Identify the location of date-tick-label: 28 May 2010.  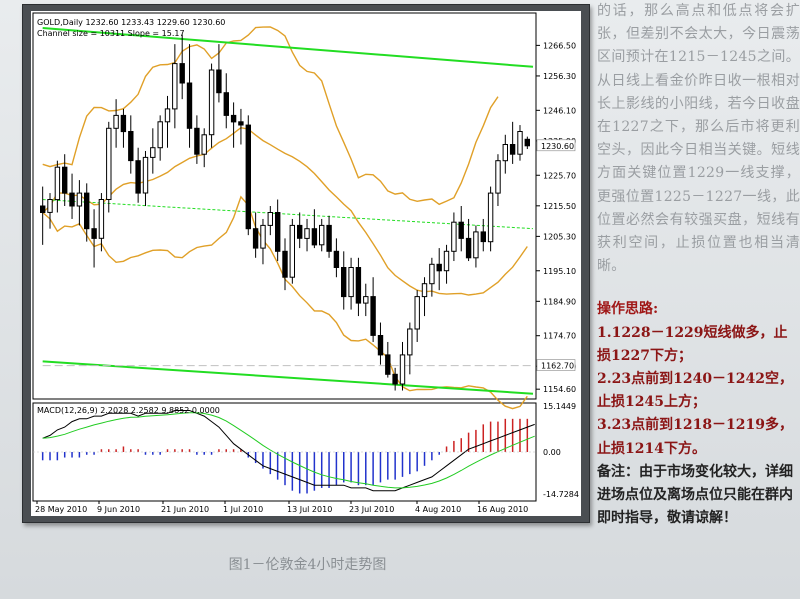
(61, 509).